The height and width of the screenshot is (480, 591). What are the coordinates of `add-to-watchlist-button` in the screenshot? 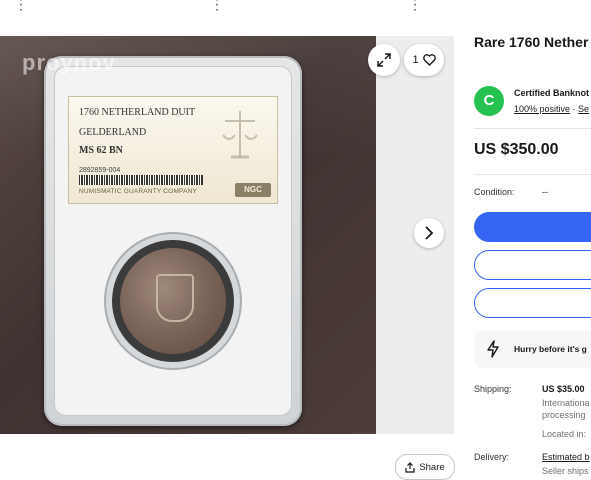 It's located at (532, 303).